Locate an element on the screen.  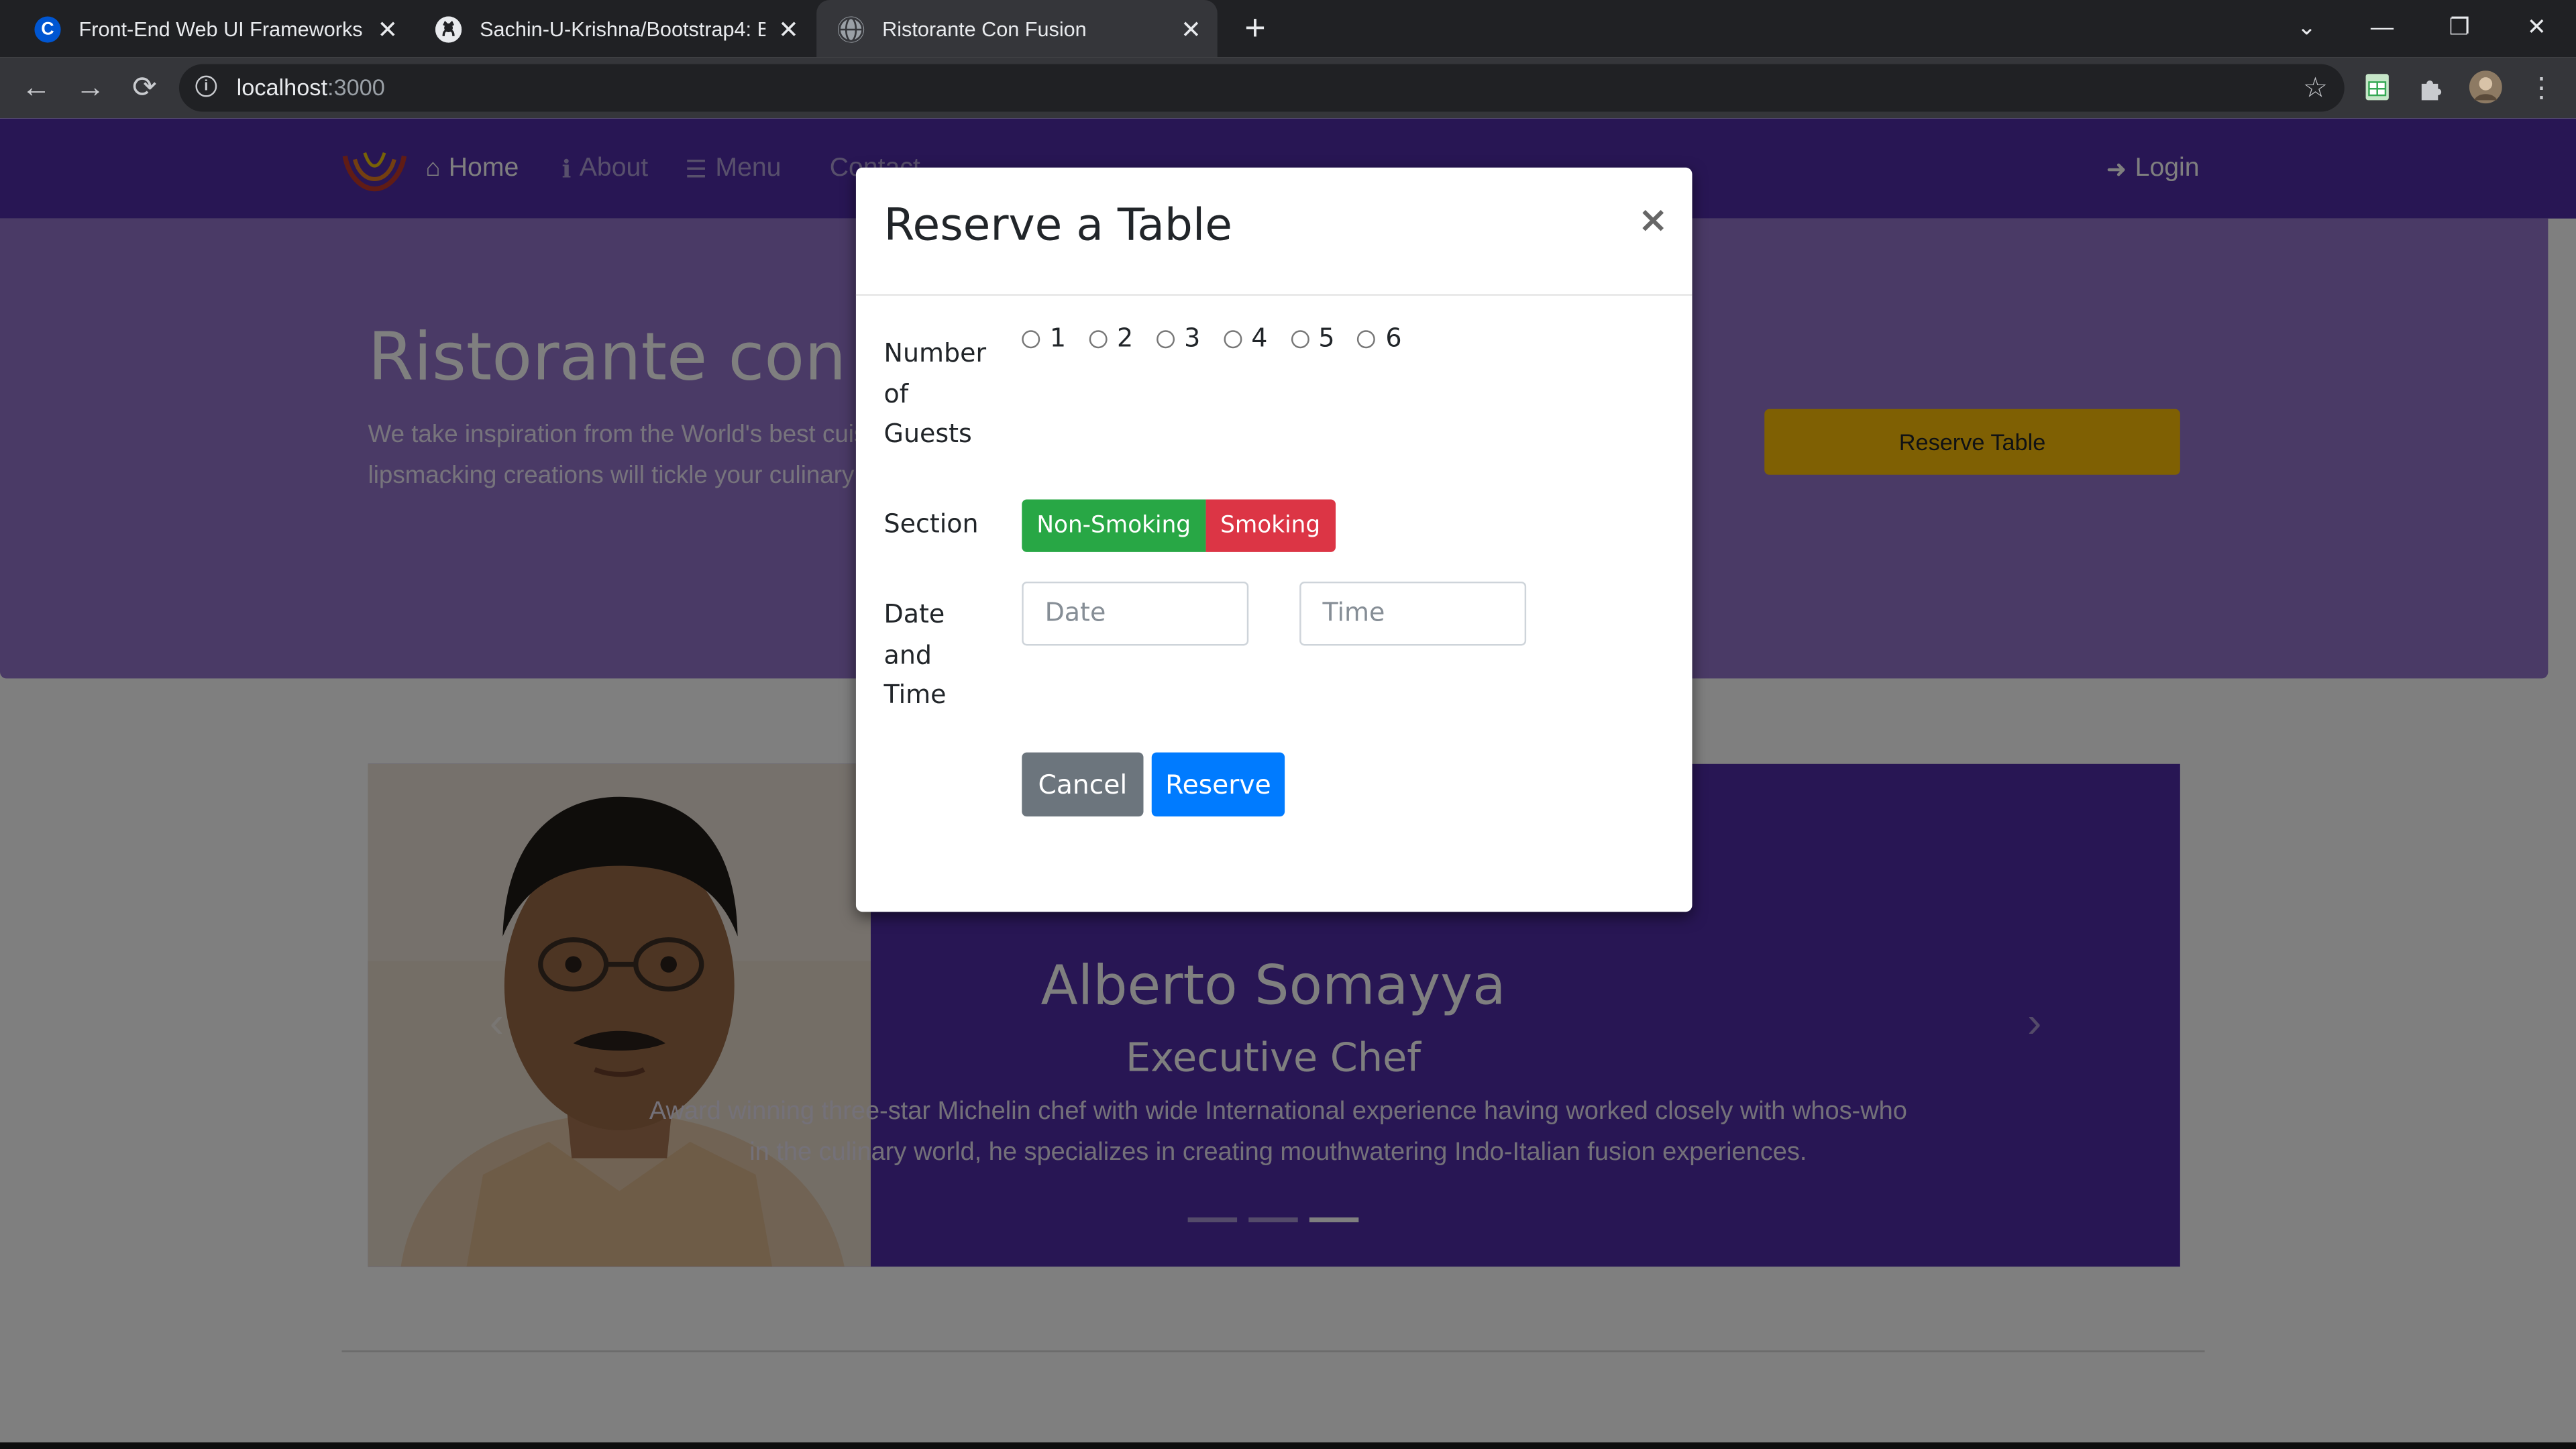
guests-option-3: 3 is located at coordinates (1178, 338).